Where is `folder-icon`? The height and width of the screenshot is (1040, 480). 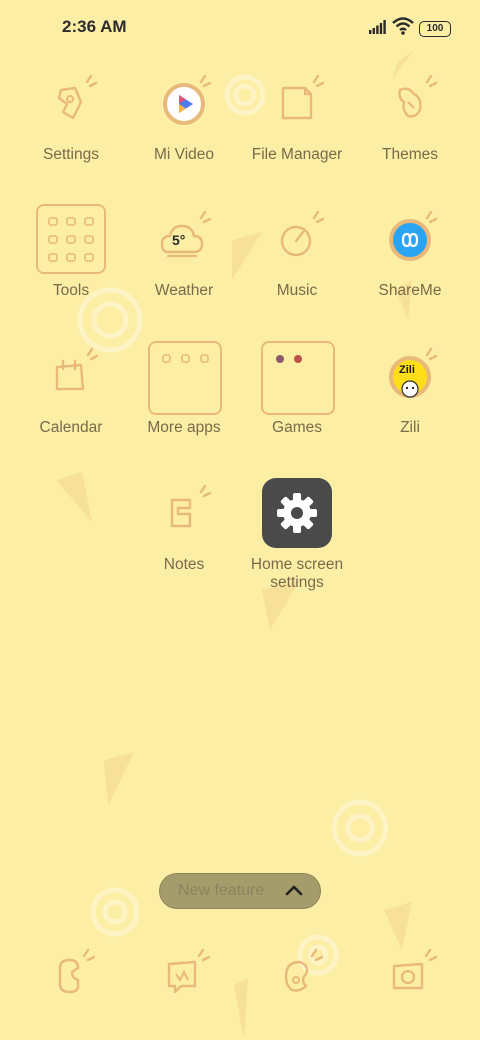
folder-icon is located at coordinates (303, 97).